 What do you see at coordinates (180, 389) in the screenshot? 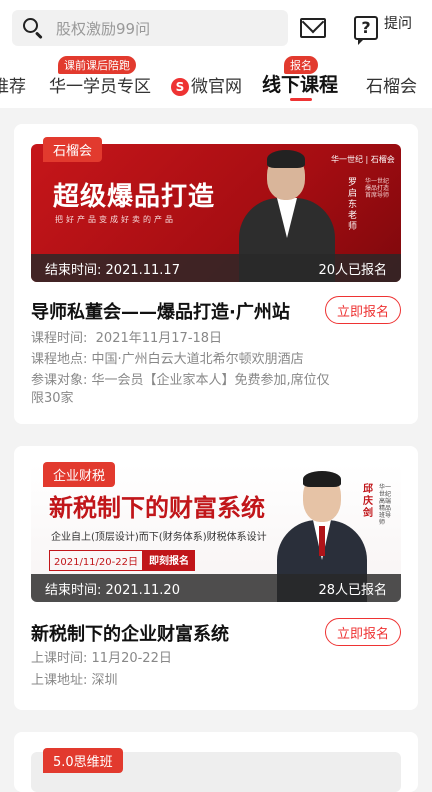
I see `course-audience: 参课对象: 华一会员【企业家本人】免费参加,席位仅限30家` at bounding box center [180, 389].